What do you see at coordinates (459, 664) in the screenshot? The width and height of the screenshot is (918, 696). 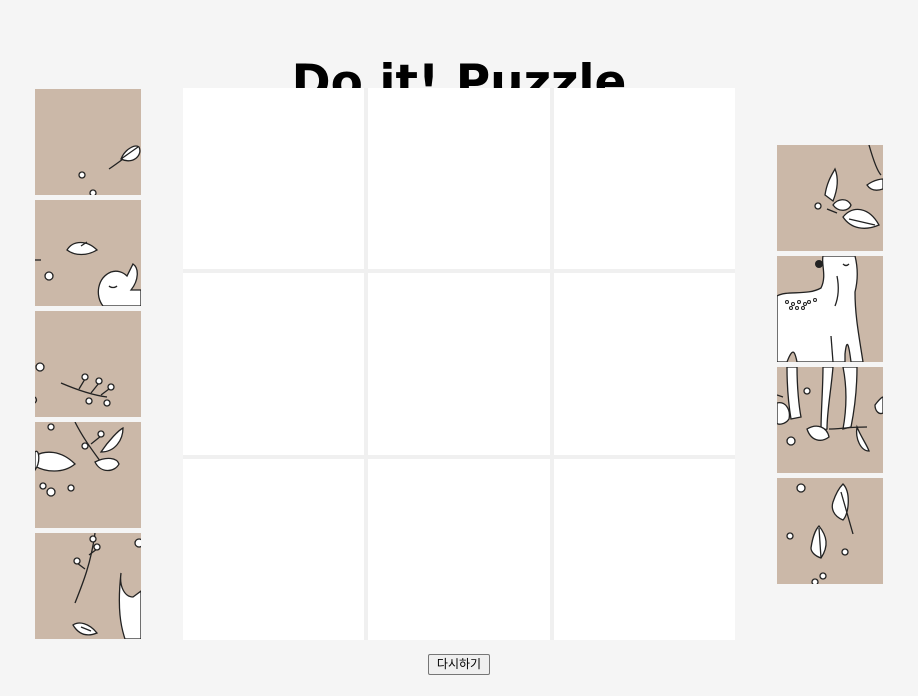 I see `restart-button: 다시하기` at bounding box center [459, 664].